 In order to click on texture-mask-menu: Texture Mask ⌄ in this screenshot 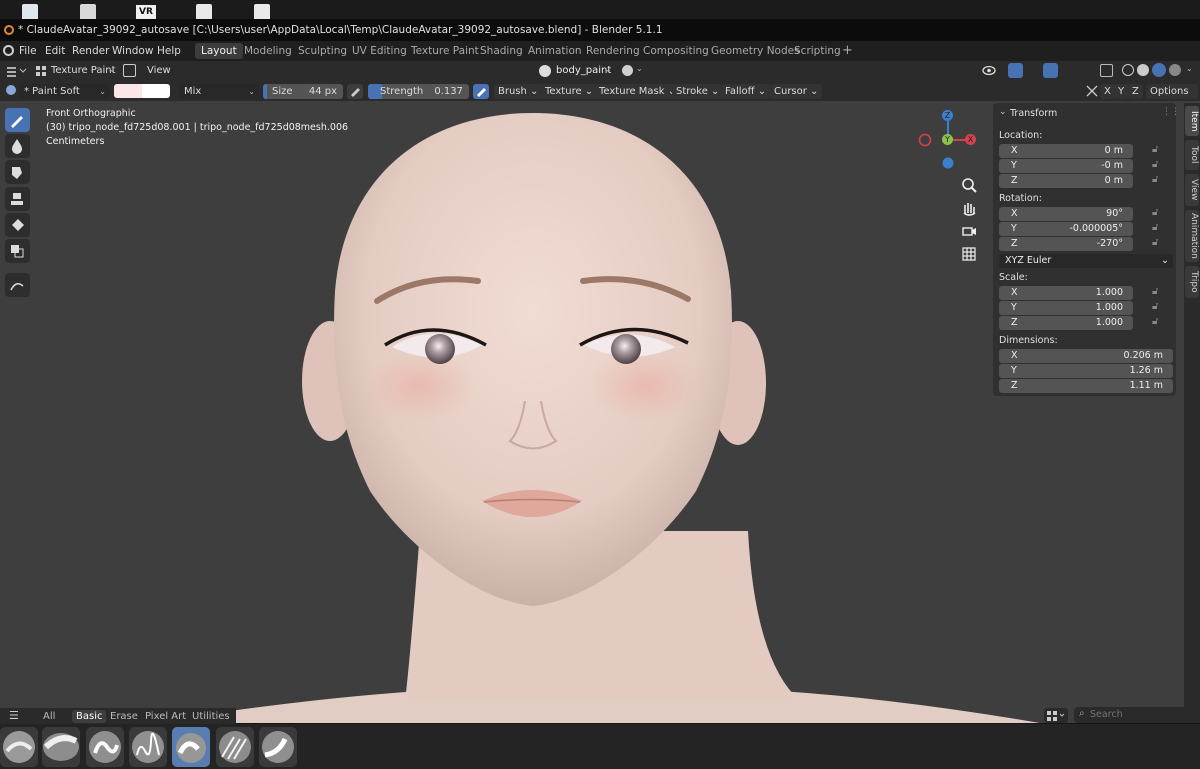, I will do `click(638, 91)`.